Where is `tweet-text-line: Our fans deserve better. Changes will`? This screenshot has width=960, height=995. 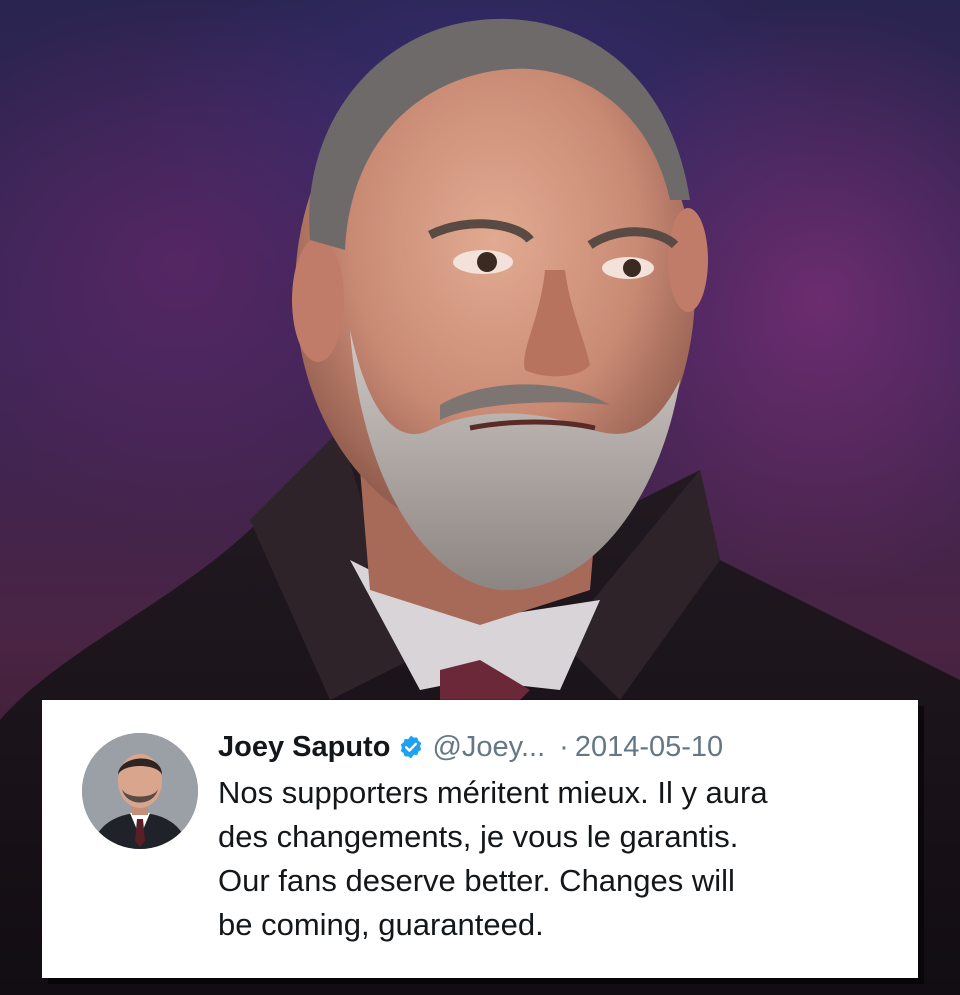 tweet-text-line: Our fans deserve better. Changes will is located at coordinates (476, 880).